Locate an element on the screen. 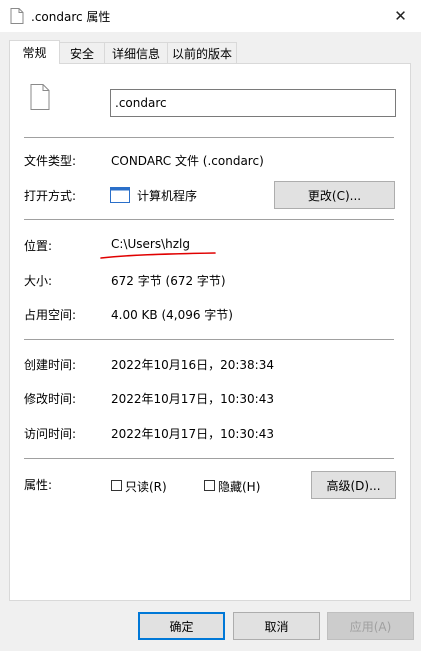 This screenshot has width=421, height=651. tab-label: 常规 is located at coordinates (34, 53).